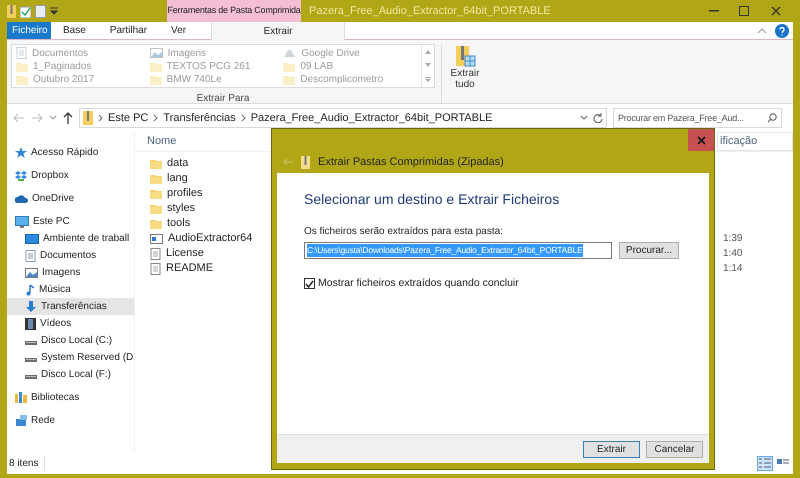 This screenshot has height=478, width=800. I want to click on window-title: Pazera_Free_Audio_Extractor_64bit_PORTABLE, so click(430, 11).